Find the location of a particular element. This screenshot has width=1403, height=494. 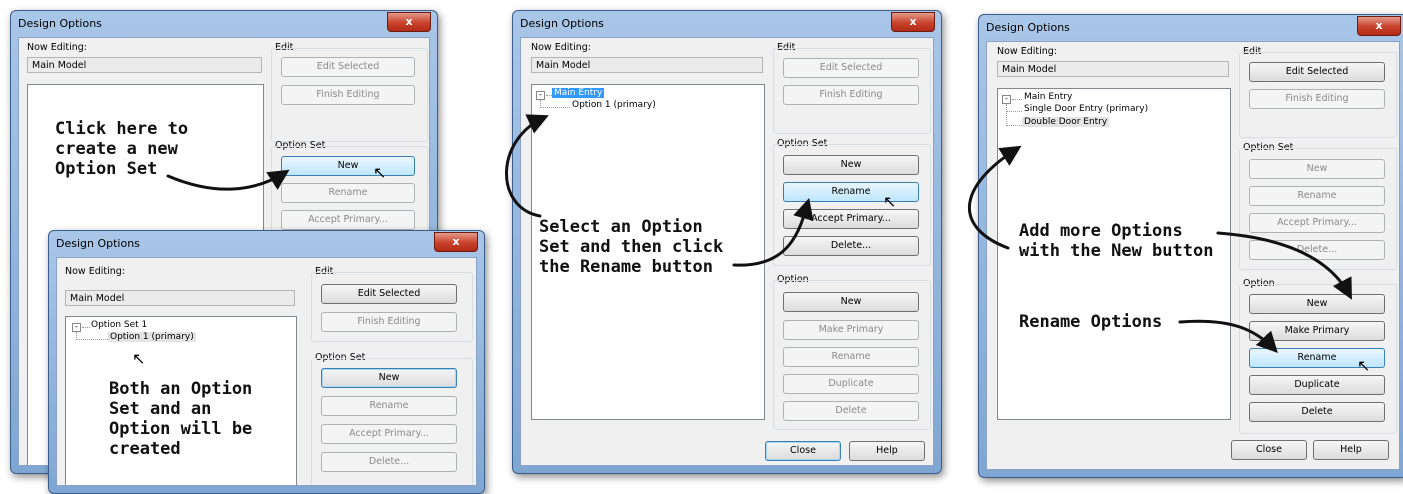

arrow-to-option-nodes is located at coordinates (995, 197).